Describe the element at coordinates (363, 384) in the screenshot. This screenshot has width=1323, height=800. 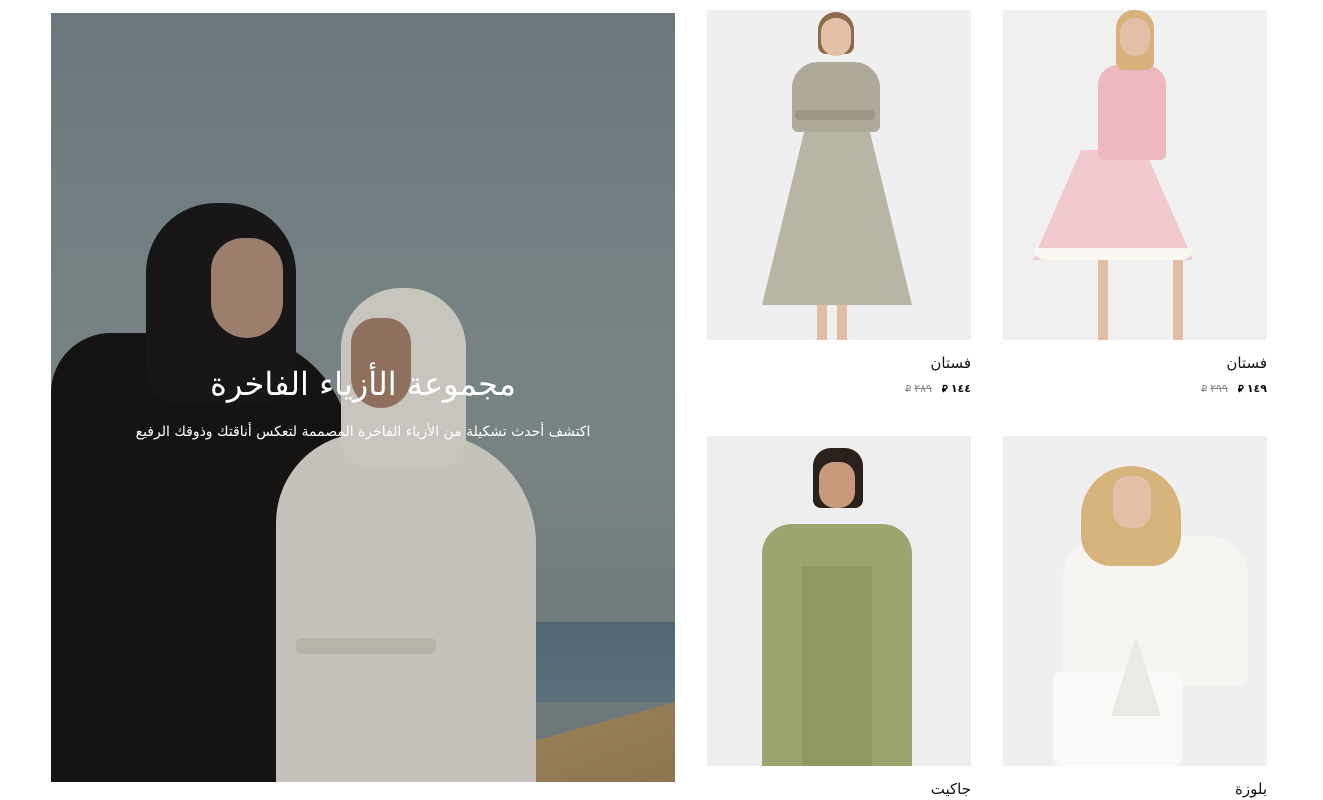
I see `hero-title: مجموعة الأزياء الفاخرة` at that location.